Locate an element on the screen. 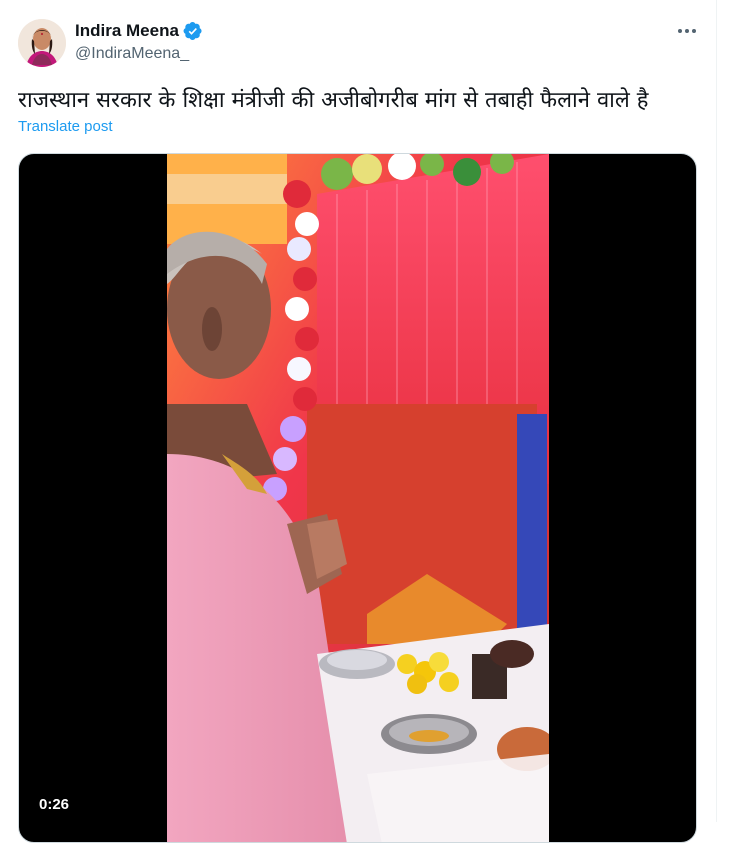  translate-post-link: Translate post is located at coordinates (65, 126).